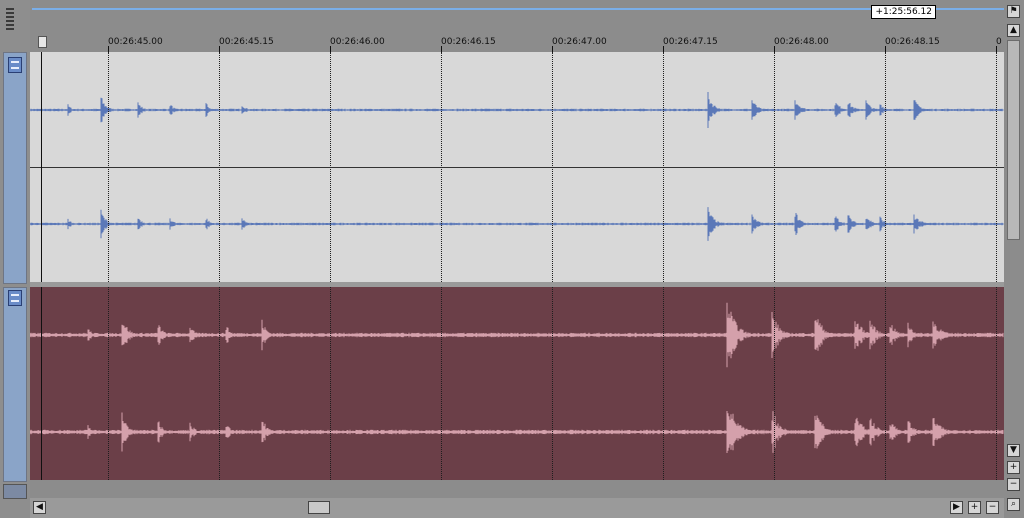  Describe the element at coordinates (319, 507) in the screenshot. I see `horizontal-scroll-thumb` at that location.